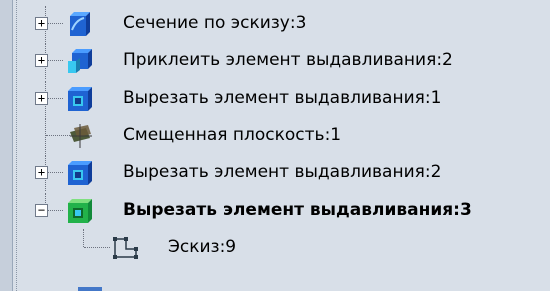 Image resolution: width=550 pixels, height=291 pixels. What do you see at coordinates (202, 247) in the screenshot?
I see `tree-node-label: Эскиз:9` at bounding box center [202, 247].